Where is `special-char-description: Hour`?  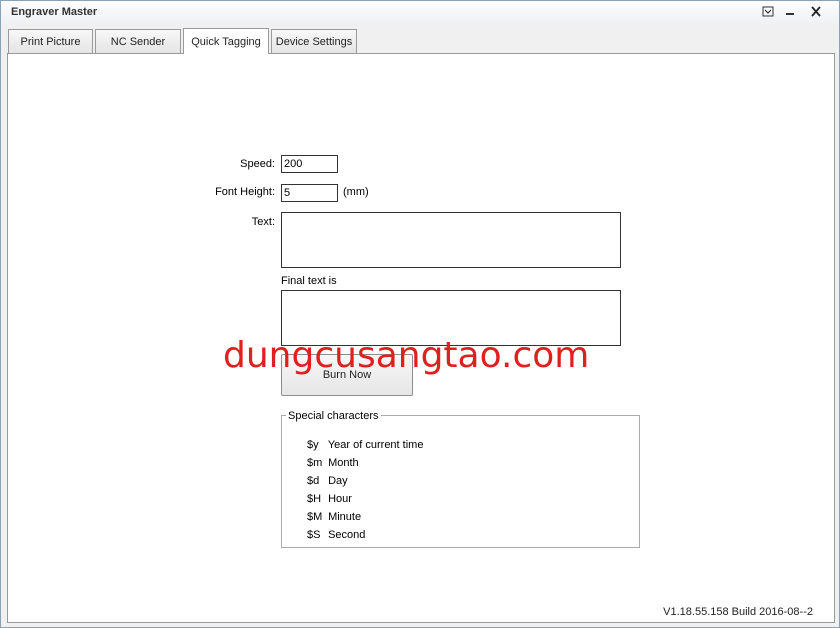
special-char-description: Hour is located at coordinates (340, 499).